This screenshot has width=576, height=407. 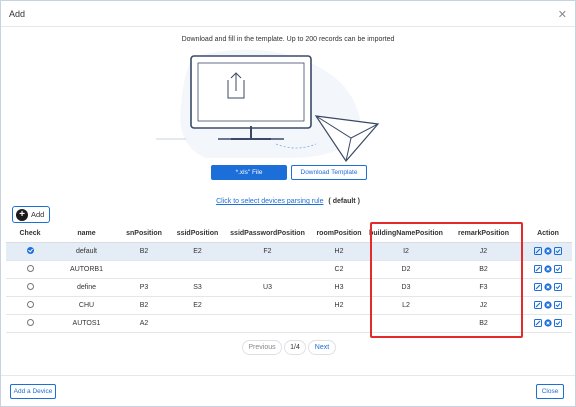 I want to click on col-ssid-password-position: ssidPasswordPosition, so click(x=267, y=234).